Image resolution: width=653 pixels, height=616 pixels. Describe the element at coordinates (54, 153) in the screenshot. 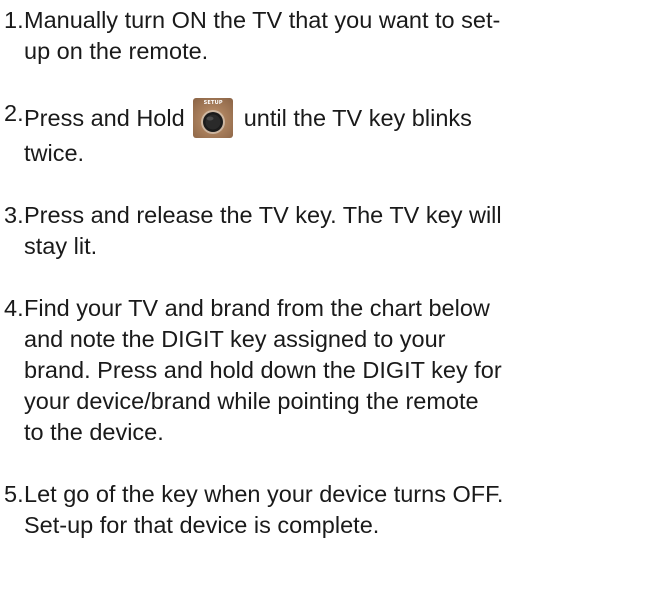

I see `step-text-line: twice.` at that location.